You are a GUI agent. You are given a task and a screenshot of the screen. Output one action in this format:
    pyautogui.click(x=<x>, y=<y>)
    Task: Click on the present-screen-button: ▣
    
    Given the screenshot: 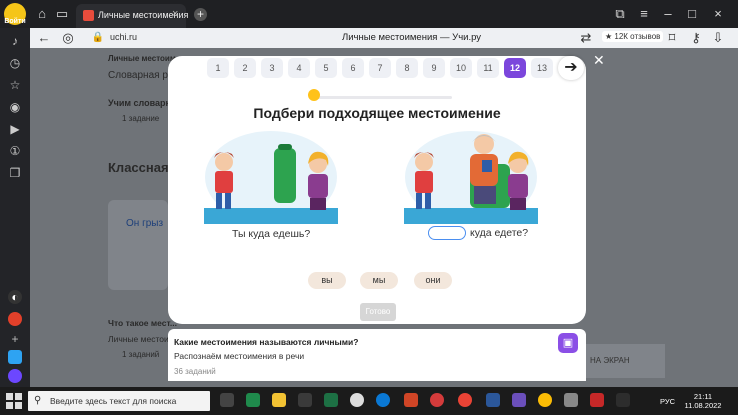 What is the action you would take?
    pyautogui.click(x=568, y=343)
    